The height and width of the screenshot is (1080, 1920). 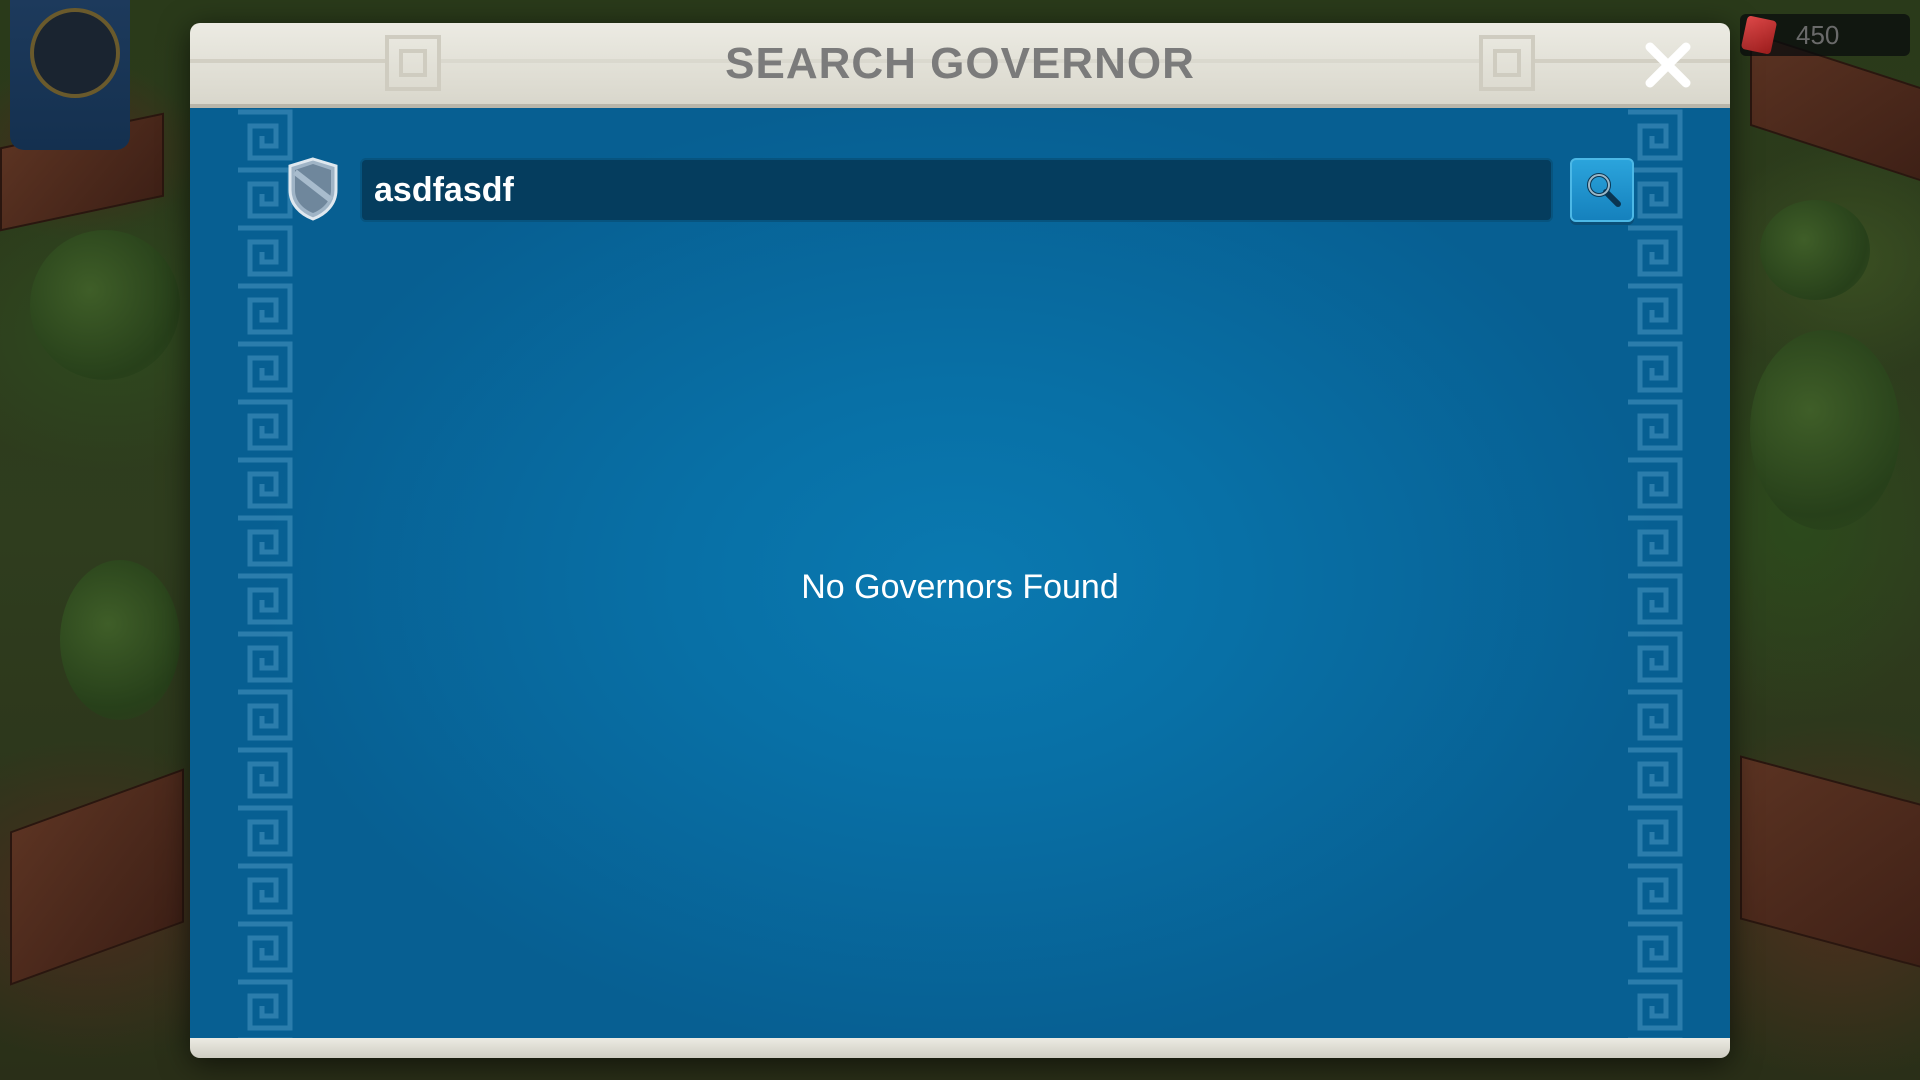 I want to click on gem-count: 450, so click(x=1818, y=35).